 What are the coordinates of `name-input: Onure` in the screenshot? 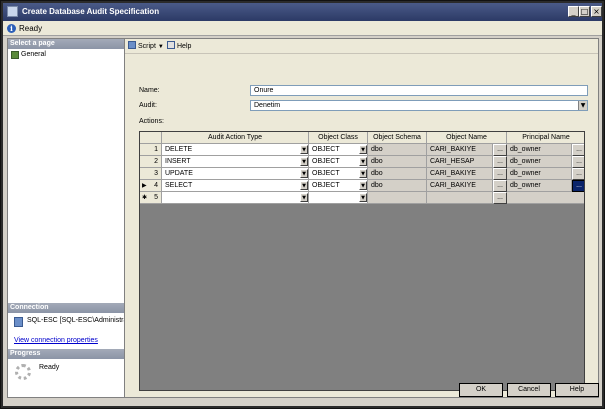 It's located at (419, 90).